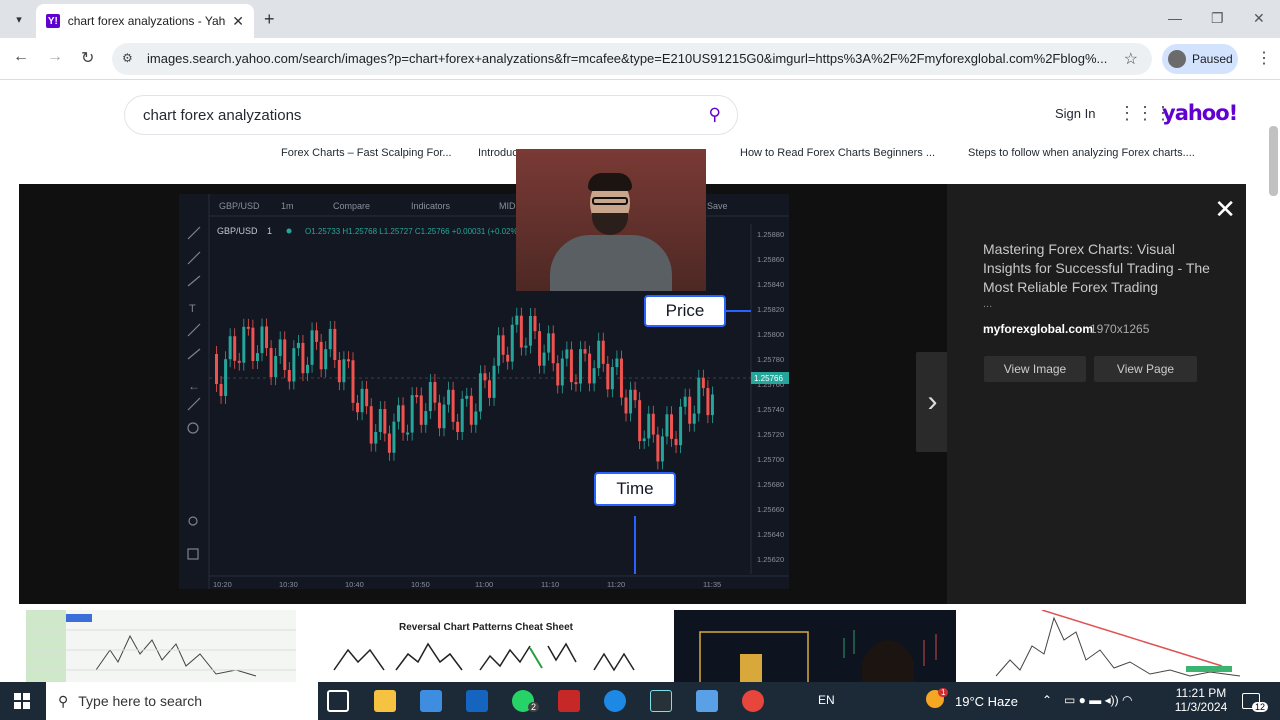 The image size is (1280, 720). I want to click on view-page-button: View Page, so click(1145, 369).